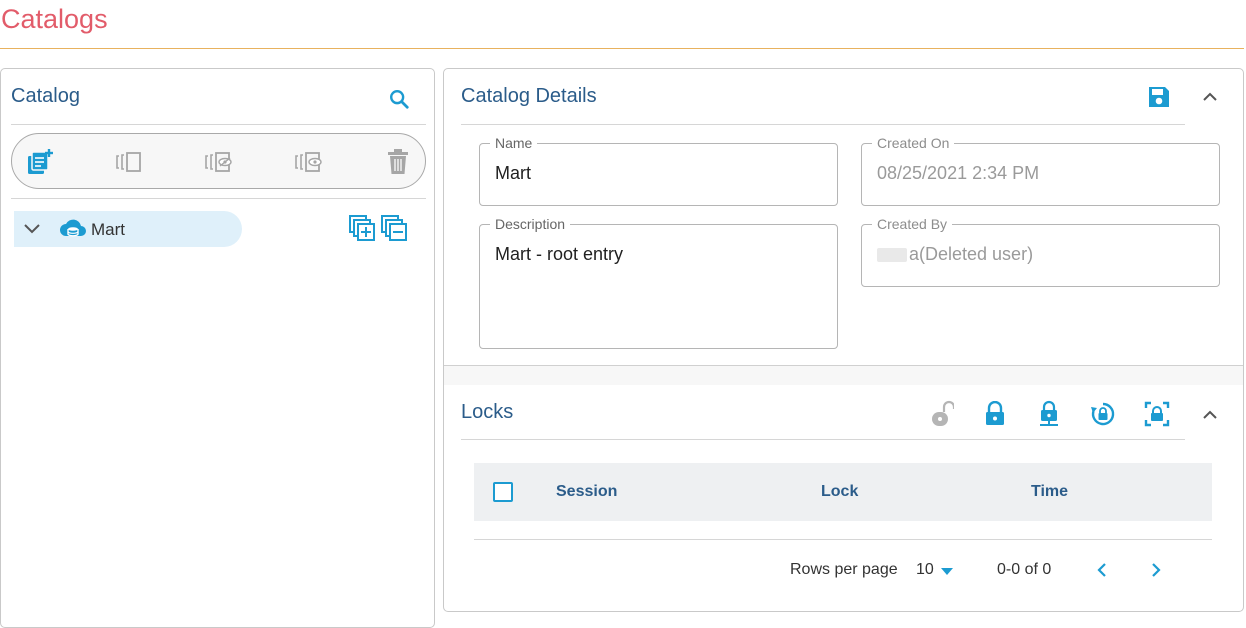  What do you see at coordinates (1103, 414) in the screenshot?
I see `lock-reset-icon` at bounding box center [1103, 414].